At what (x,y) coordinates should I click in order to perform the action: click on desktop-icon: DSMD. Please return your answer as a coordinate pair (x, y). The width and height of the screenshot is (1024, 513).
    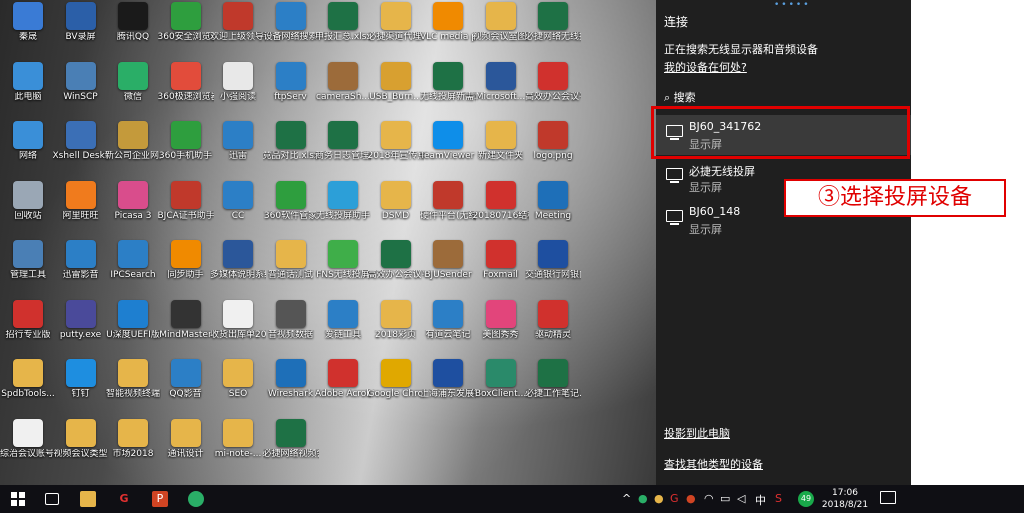
    Looking at the image, I should click on (396, 213).